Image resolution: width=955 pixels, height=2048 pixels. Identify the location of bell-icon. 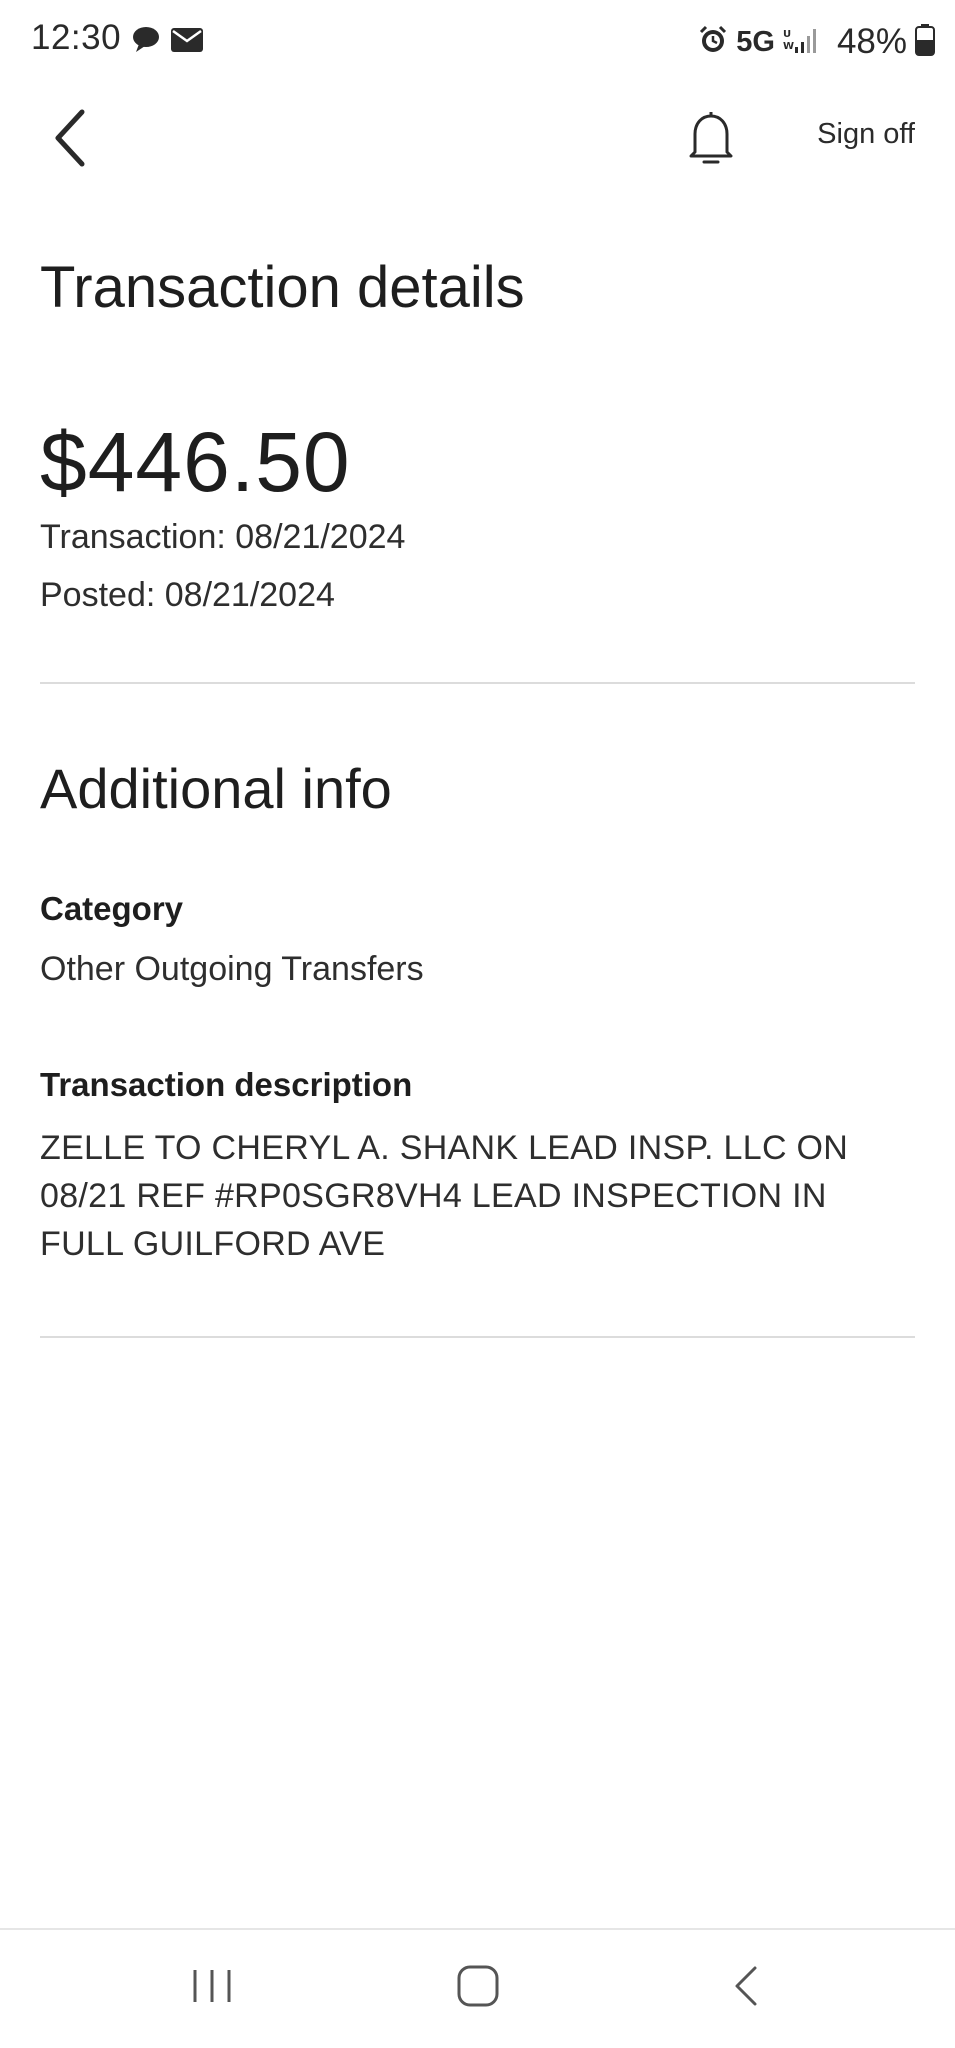
(711, 140).